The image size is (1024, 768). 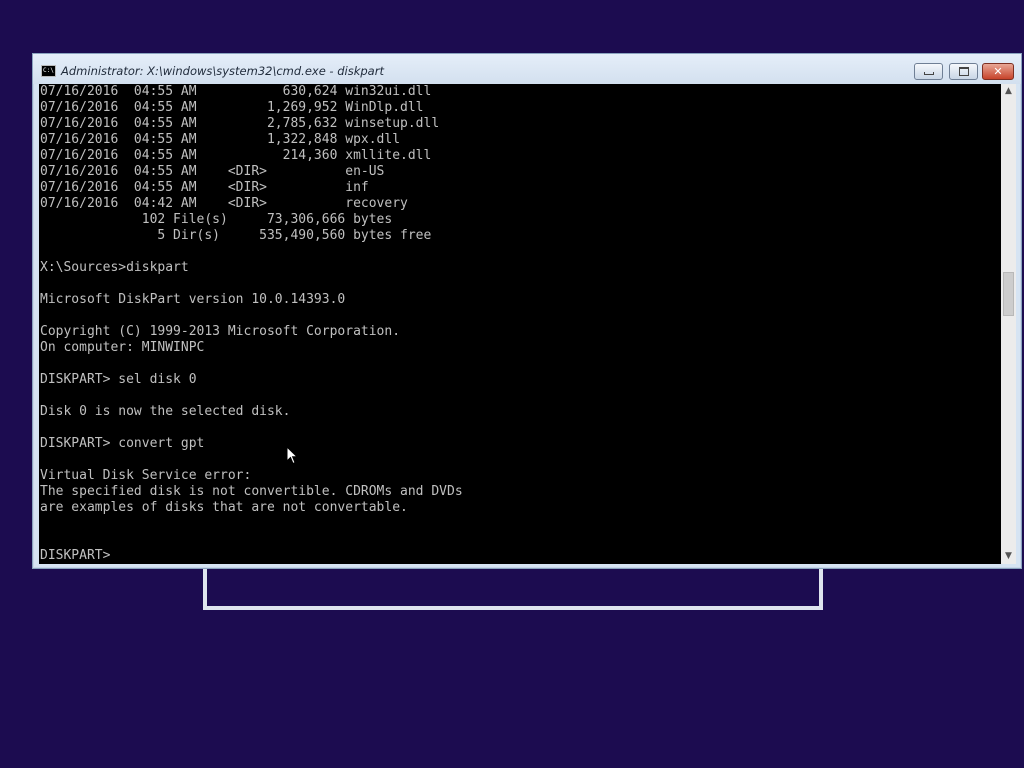 I want to click on console-line: 5 Dir(s) 535,490,560 bytes free, so click(x=236, y=235).